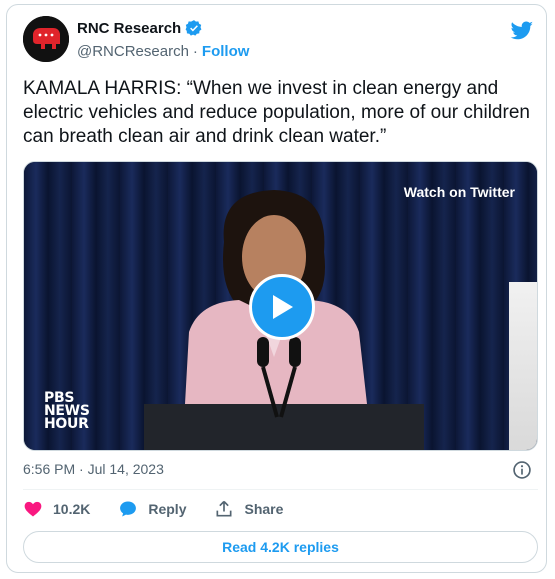 The image size is (555, 579). I want to click on like-button: 10.2K, so click(56, 509).